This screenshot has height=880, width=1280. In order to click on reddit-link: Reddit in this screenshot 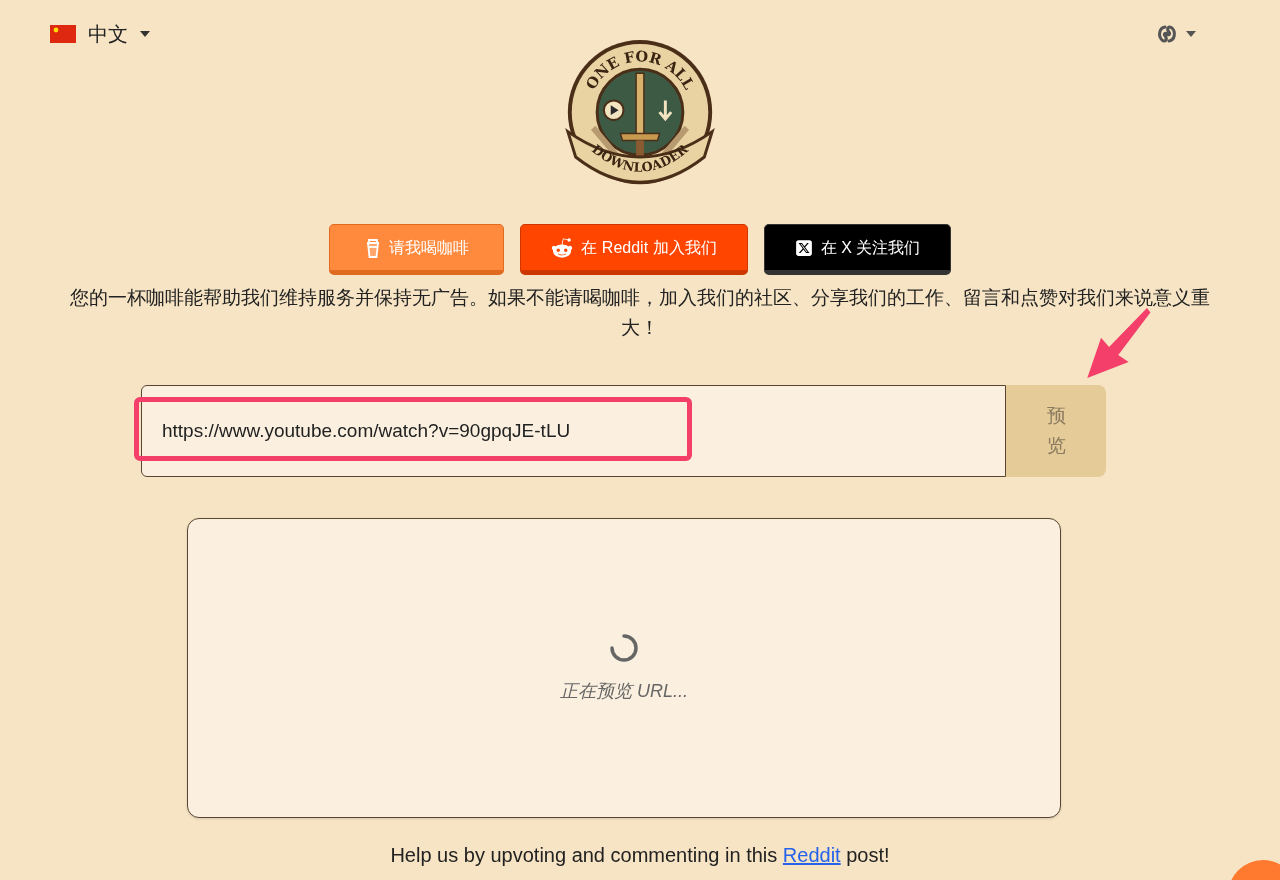, I will do `click(811, 855)`.